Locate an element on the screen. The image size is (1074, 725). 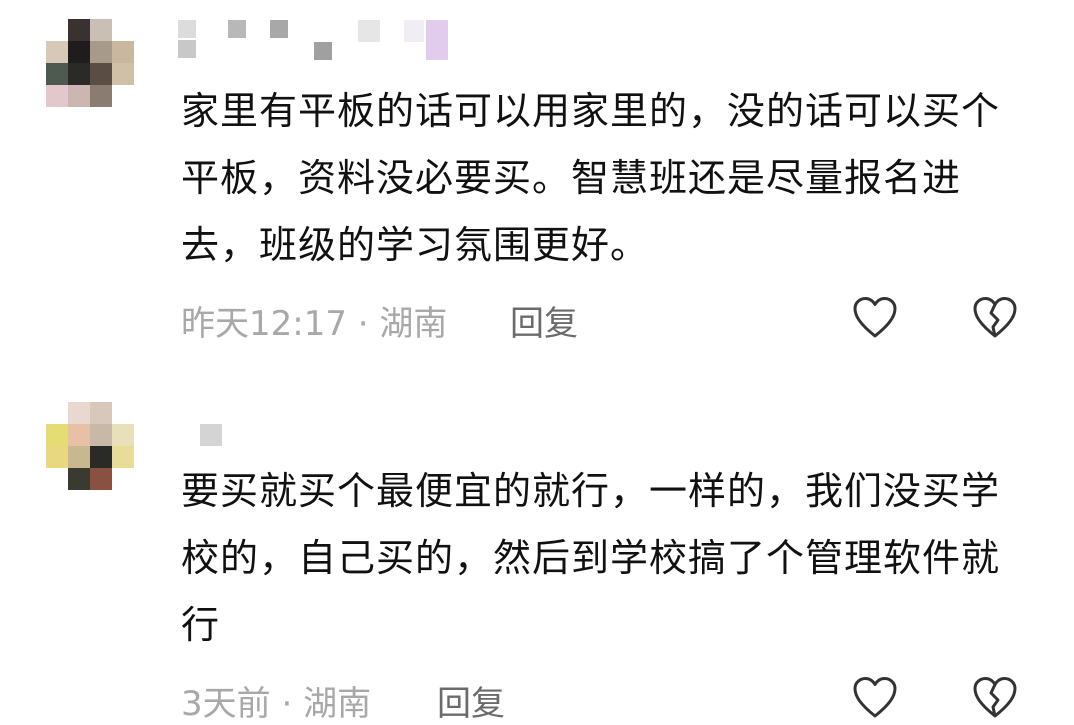
comment-meta: 昨天12:17 · 湖南 is located at coordinates (314, 320).